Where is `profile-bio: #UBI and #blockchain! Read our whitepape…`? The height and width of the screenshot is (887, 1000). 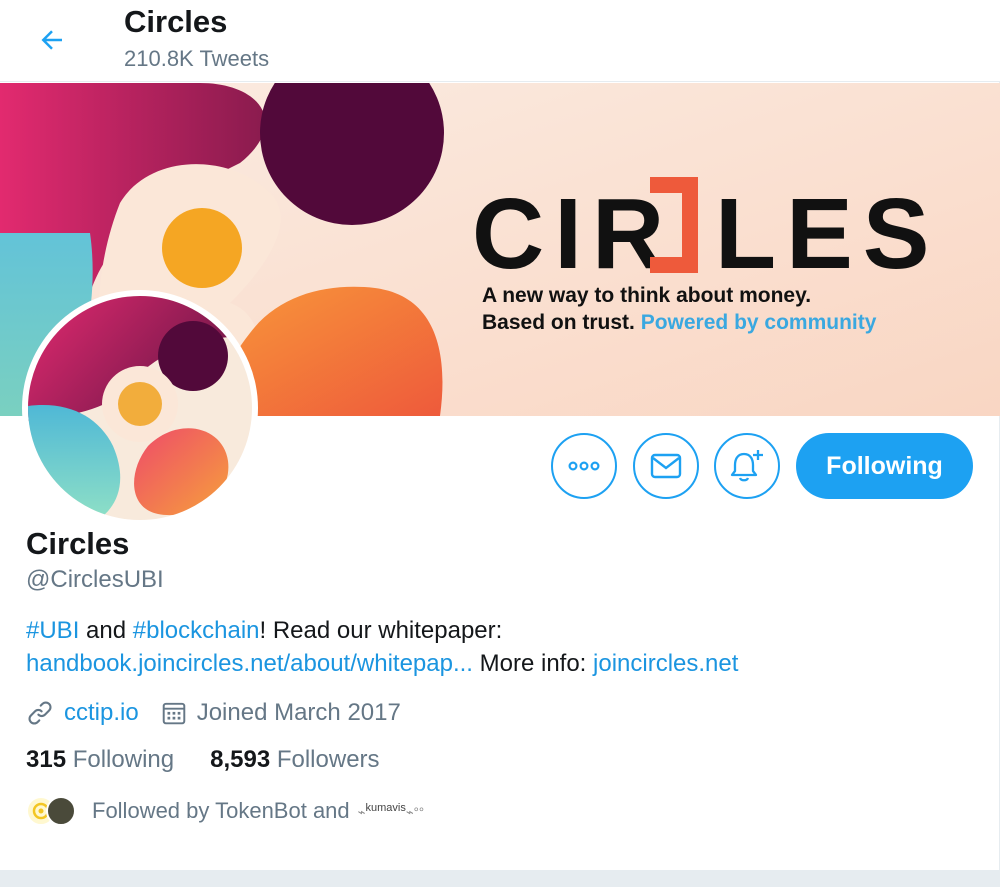 profile-bio: #UBI and #blockchain! Read our whitepape… is located at coordinates (496, 647).